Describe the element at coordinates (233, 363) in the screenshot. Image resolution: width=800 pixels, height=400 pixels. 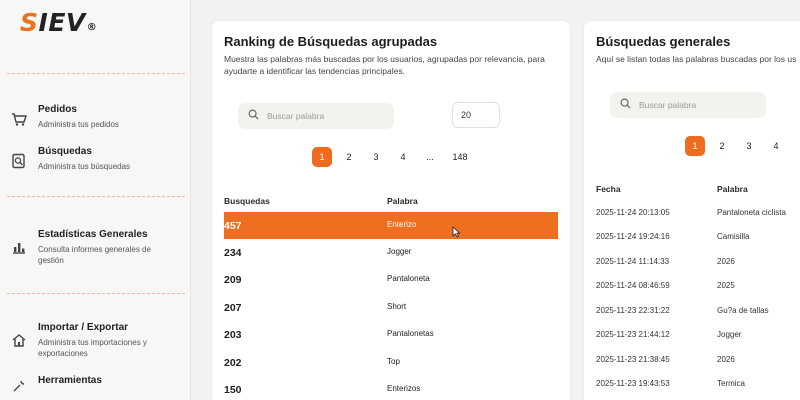
I see `row-count: 202` at that location.